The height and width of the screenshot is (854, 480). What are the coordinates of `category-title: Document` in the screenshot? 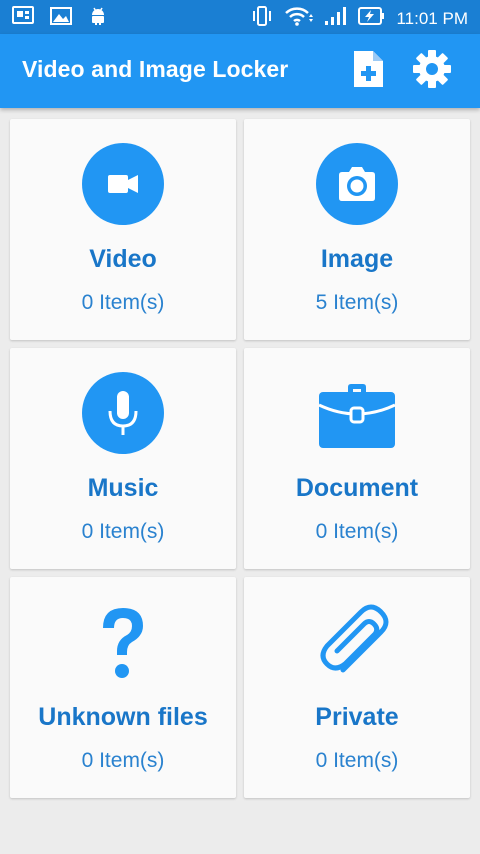 It's located at (357, 488).